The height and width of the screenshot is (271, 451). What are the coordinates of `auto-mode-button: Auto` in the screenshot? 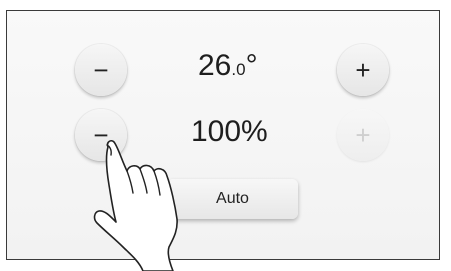 It's located at (232, 199).